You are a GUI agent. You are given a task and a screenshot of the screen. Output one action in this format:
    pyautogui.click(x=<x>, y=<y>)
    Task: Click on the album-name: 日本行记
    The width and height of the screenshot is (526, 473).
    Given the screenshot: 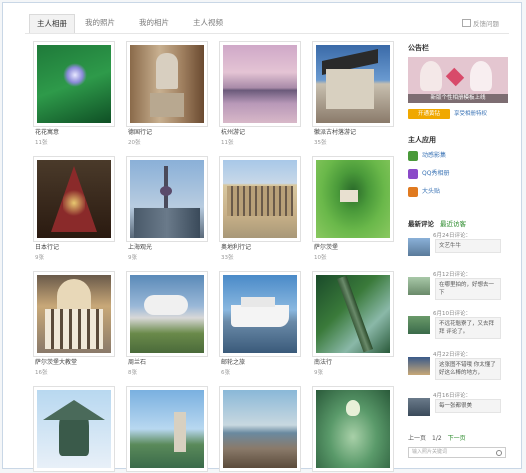 What is the action you would take?
    pyautogui.click(x=47, y=246)
    